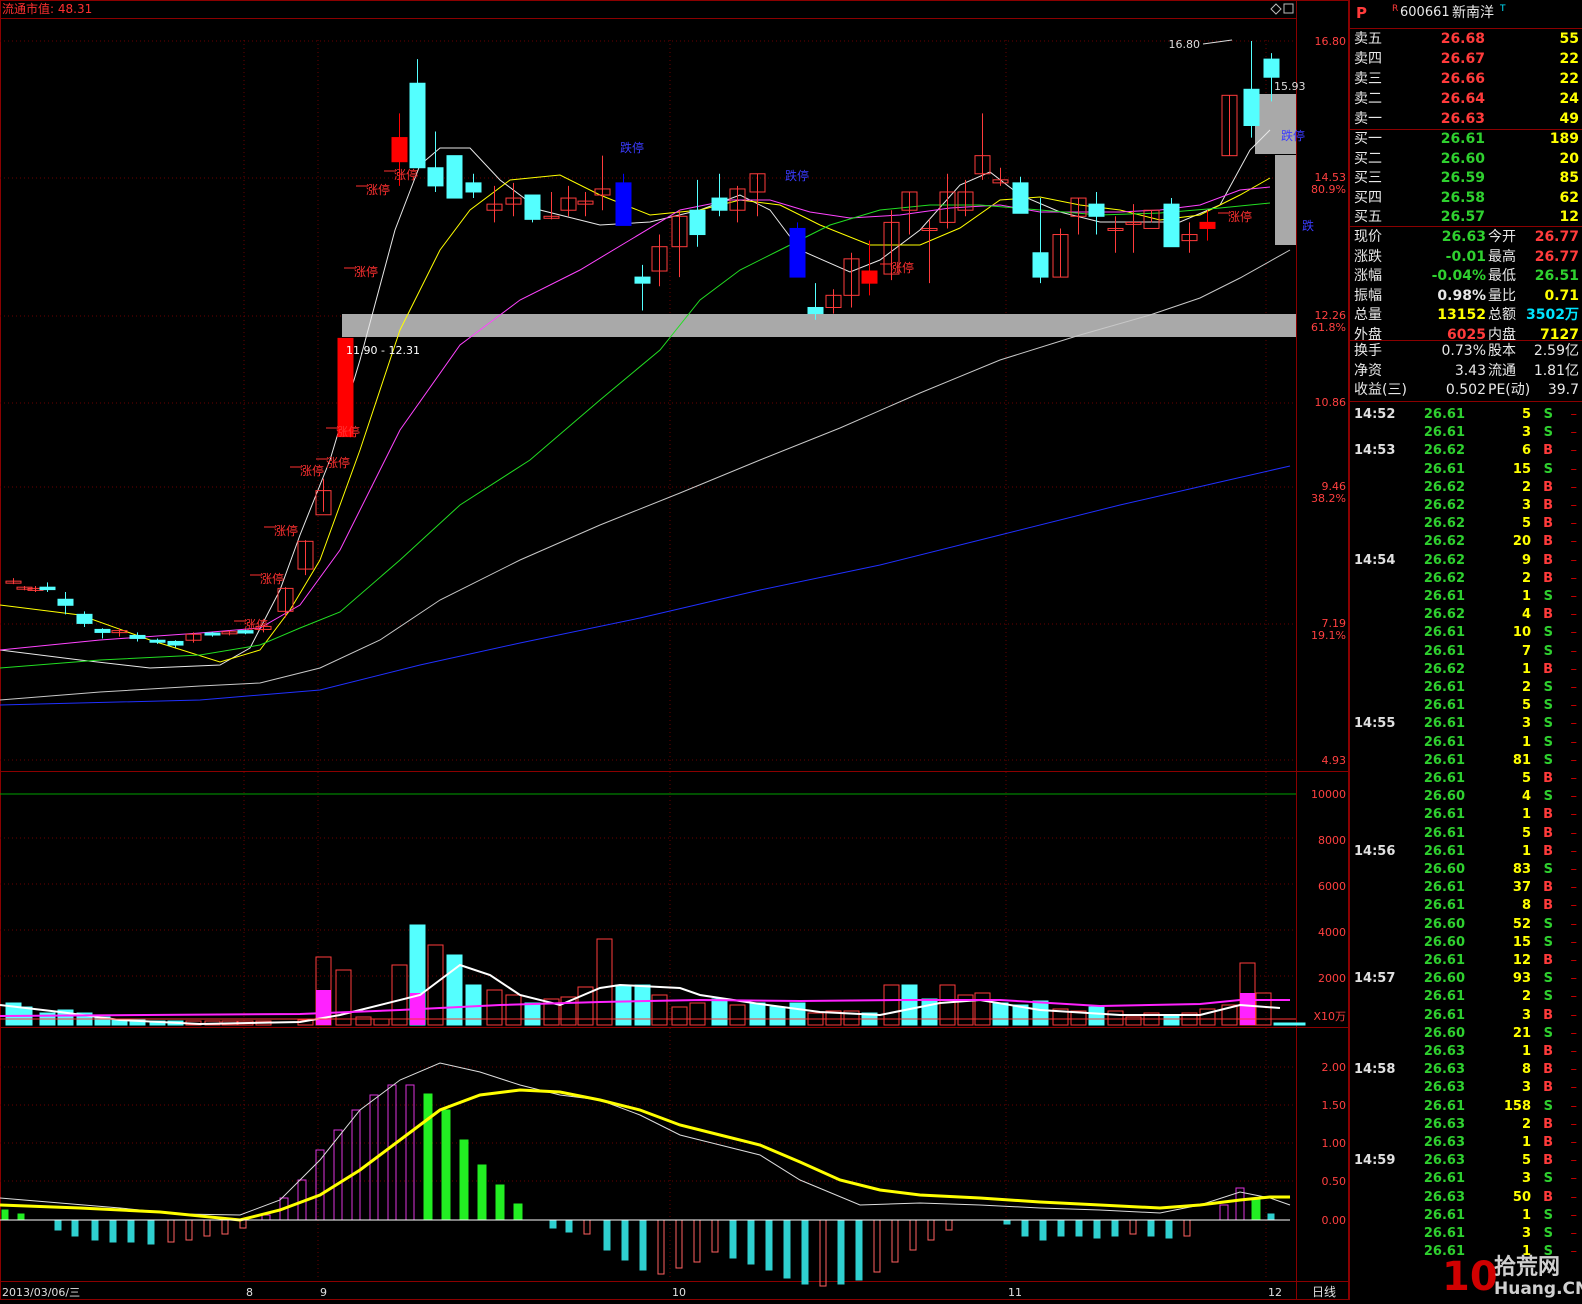 The height and width of the screenshot is (1304, 1582). I want to click on tick-price: 26.62, so click(1444, 487).